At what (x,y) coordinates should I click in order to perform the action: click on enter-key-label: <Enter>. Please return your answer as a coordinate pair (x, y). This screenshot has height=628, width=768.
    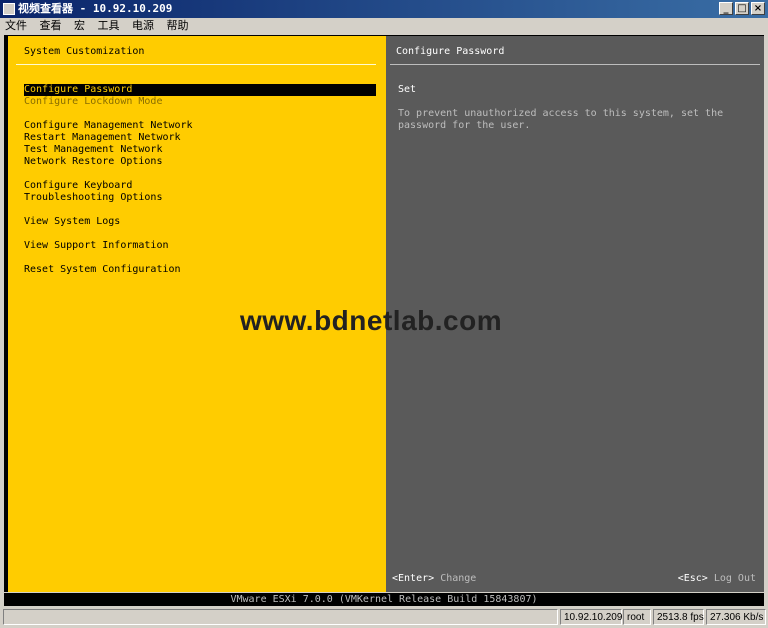
    Looking at the image, I should click on (413, 578).